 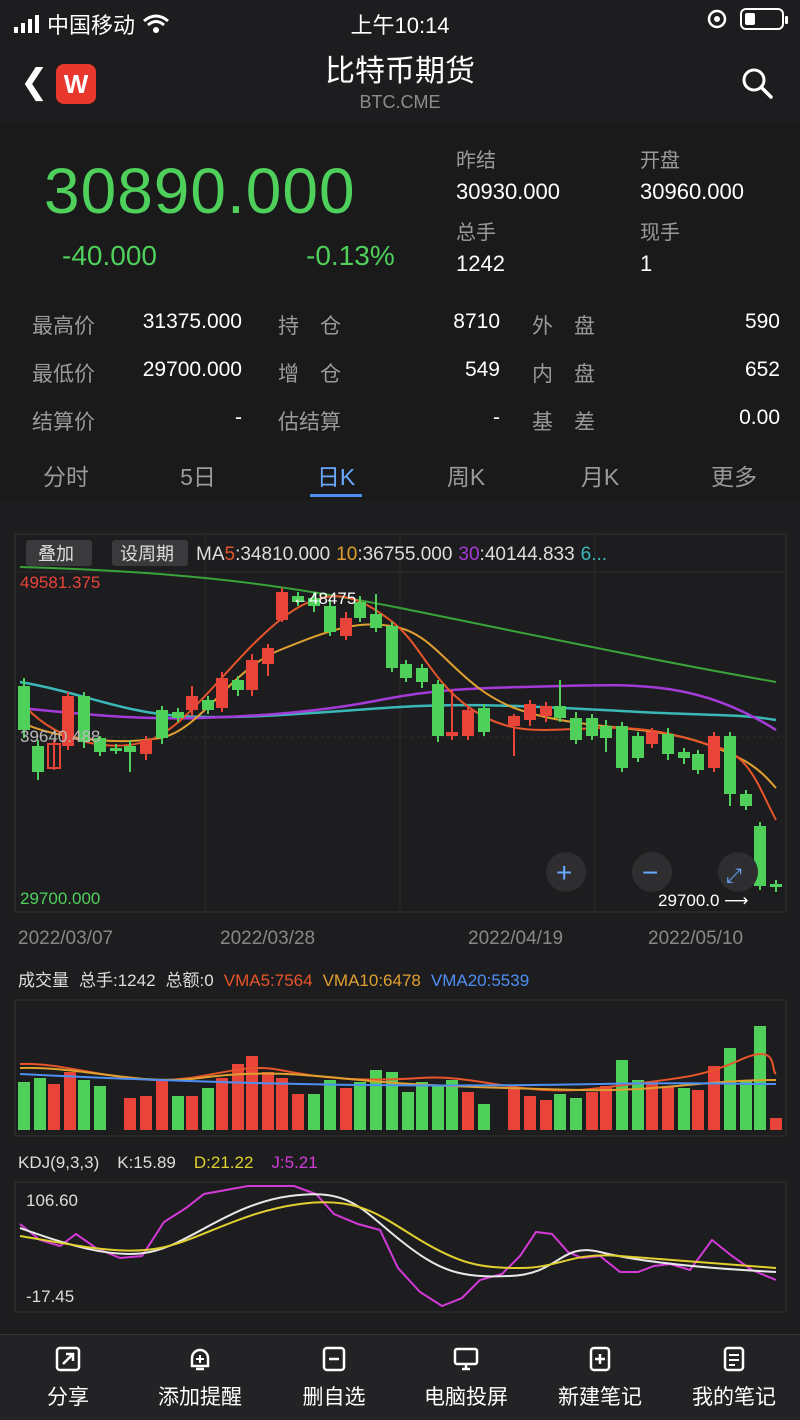 I want to click on monitor-icon, so click(x=466, y=1359).